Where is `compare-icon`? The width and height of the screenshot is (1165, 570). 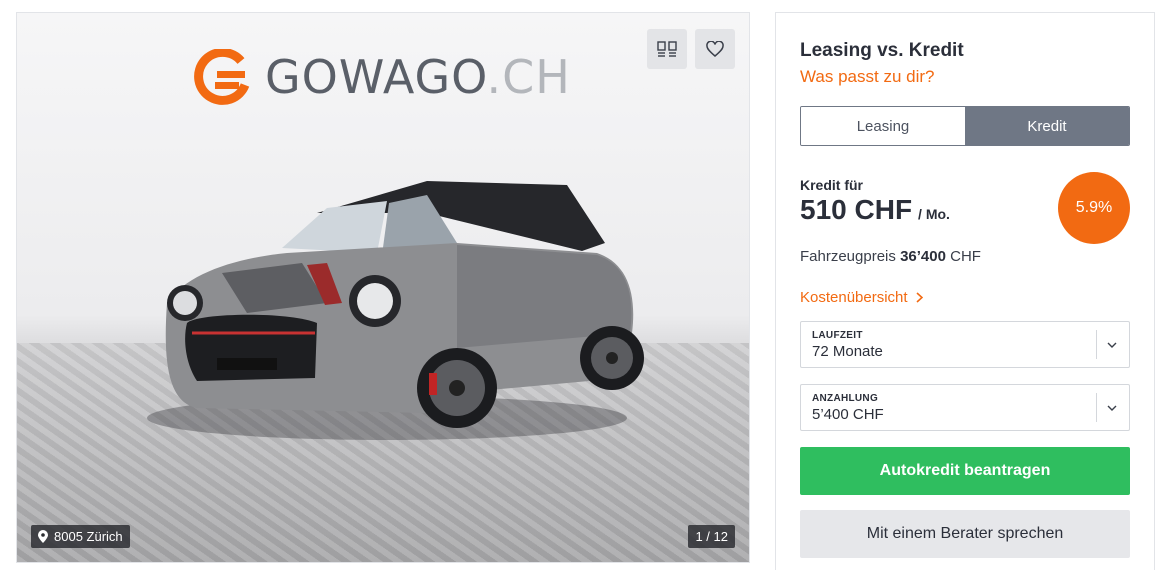
compare-icon is located at coordinates (667, 49).